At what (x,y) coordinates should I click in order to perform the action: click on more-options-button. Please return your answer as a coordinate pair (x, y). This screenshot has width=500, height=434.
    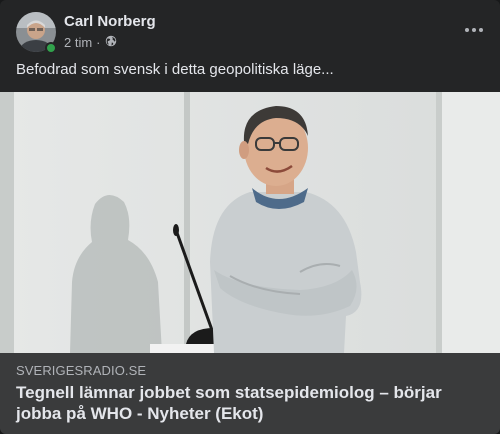
    Looking at the image, I should click on (474, 30).